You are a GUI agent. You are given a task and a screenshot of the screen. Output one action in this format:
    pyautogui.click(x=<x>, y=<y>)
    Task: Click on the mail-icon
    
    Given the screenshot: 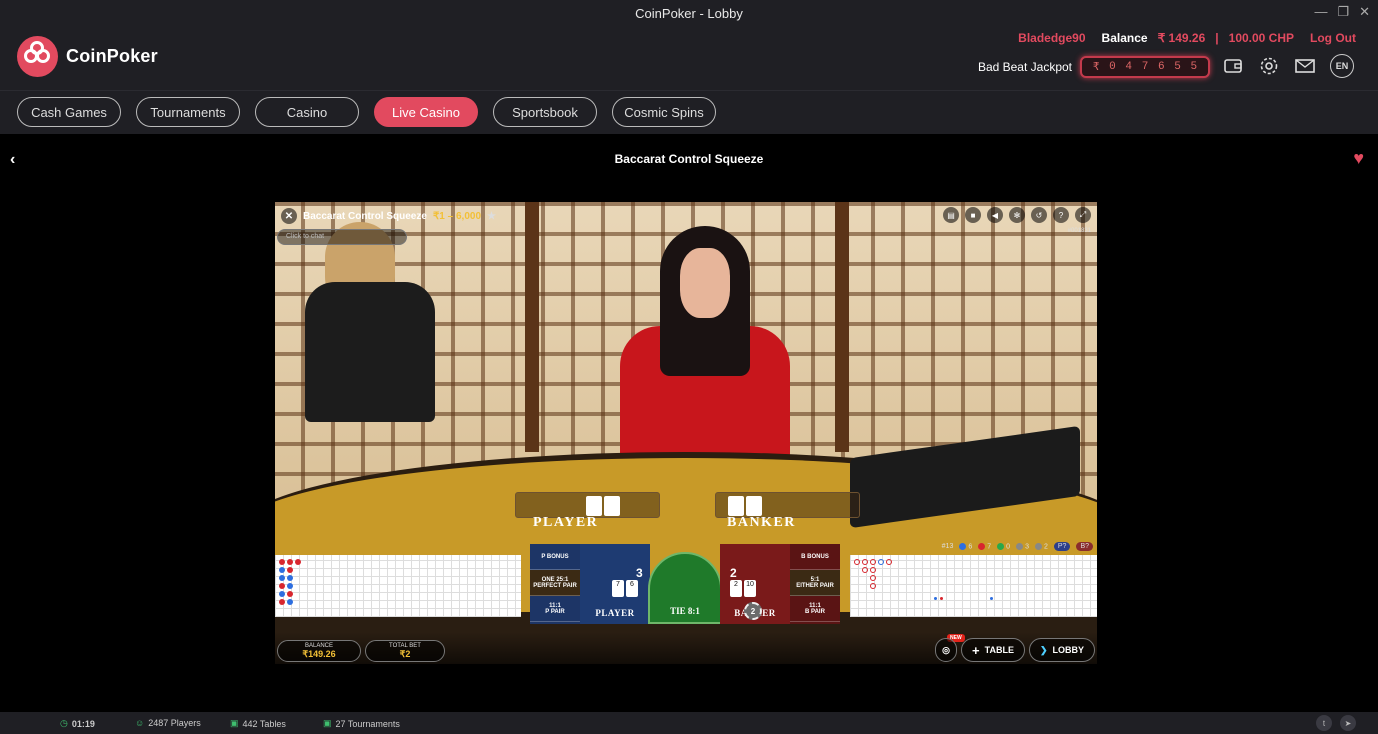 What is the action you would take?
    pyautogui.click(x=1305, y=66)
    